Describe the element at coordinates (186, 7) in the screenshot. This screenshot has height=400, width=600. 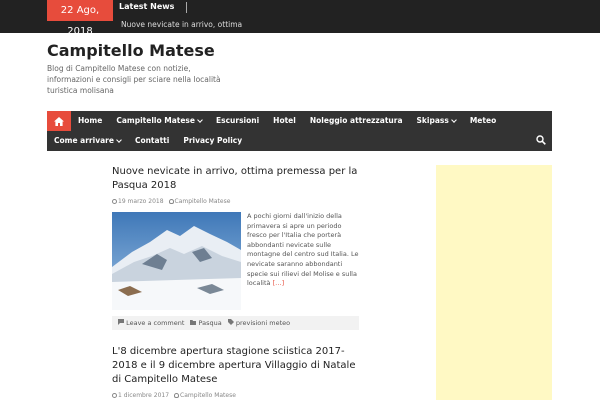
I see `latest-news-divider` at that location.